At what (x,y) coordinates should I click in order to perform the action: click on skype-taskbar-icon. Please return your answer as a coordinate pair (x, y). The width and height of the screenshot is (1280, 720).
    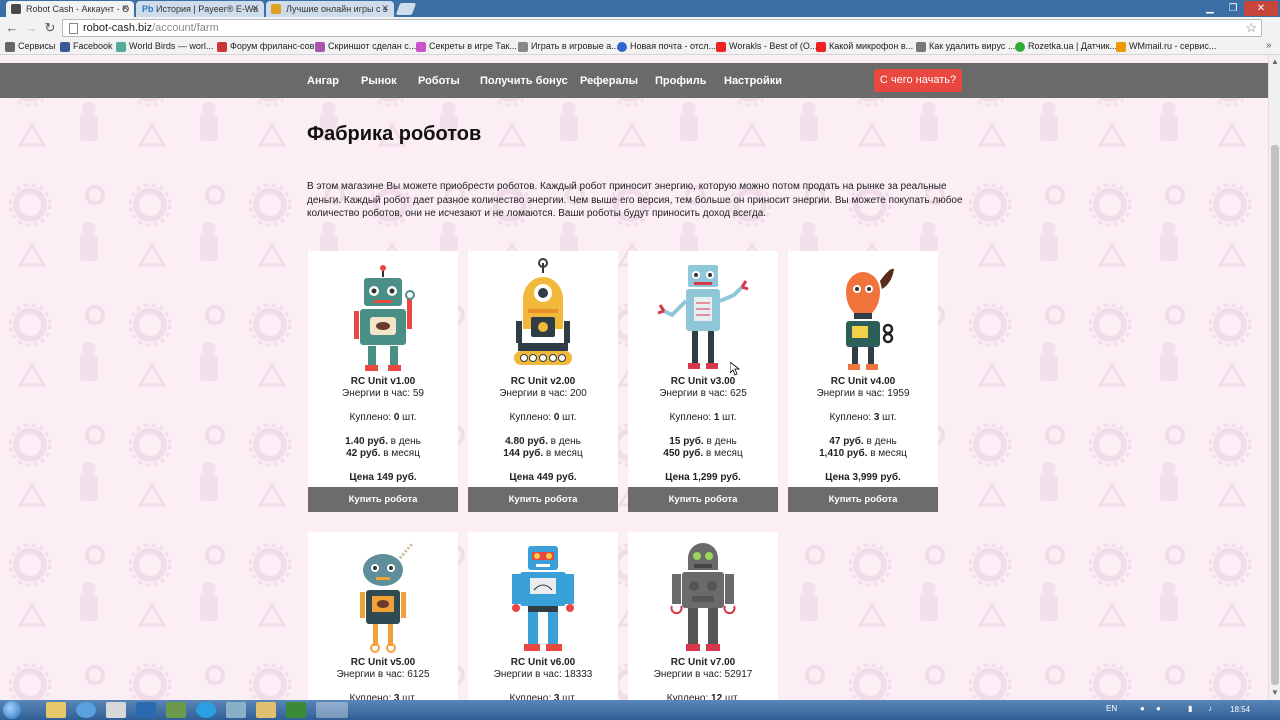
    Looking at the image, I should click on (206, 710).